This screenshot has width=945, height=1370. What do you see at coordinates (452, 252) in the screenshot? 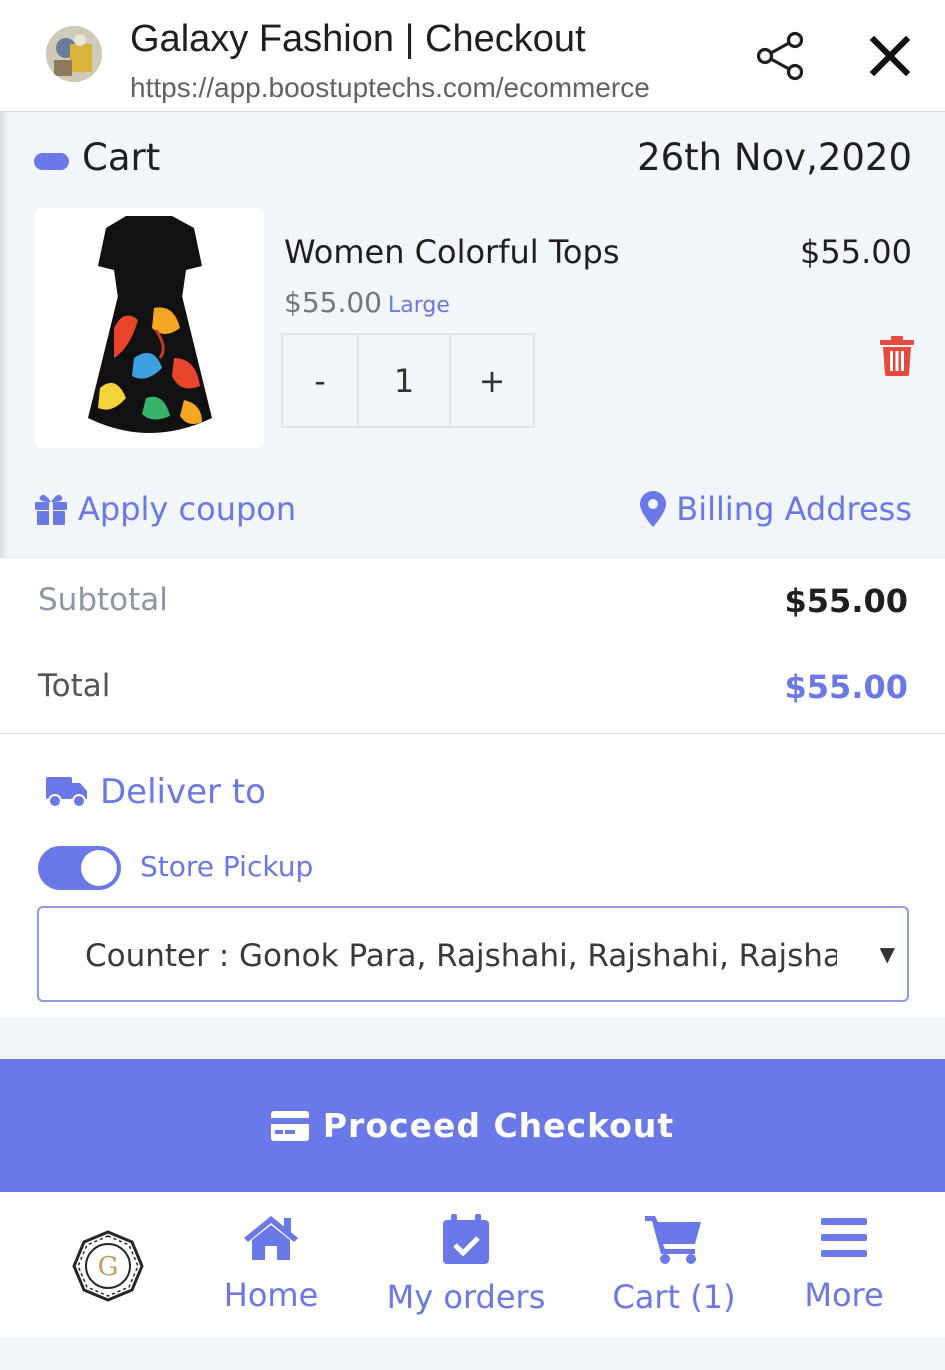
I see `product-name: Women Colorful Tops` at bounding box center [452, 252].